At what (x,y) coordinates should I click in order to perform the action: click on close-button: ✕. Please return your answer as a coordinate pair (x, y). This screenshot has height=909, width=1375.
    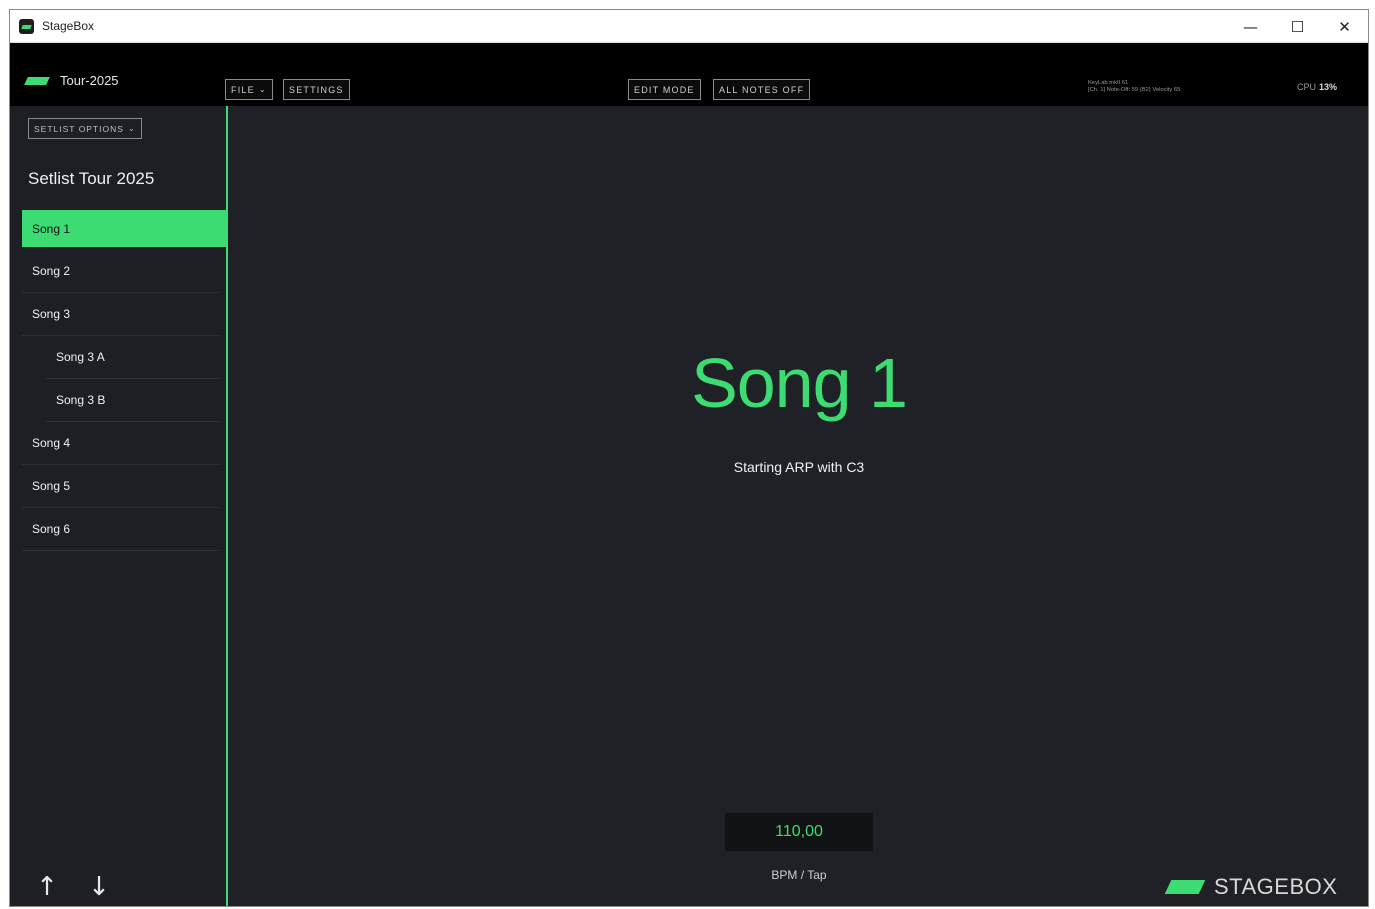
    Looking at the image, I should click on (1344, 26).